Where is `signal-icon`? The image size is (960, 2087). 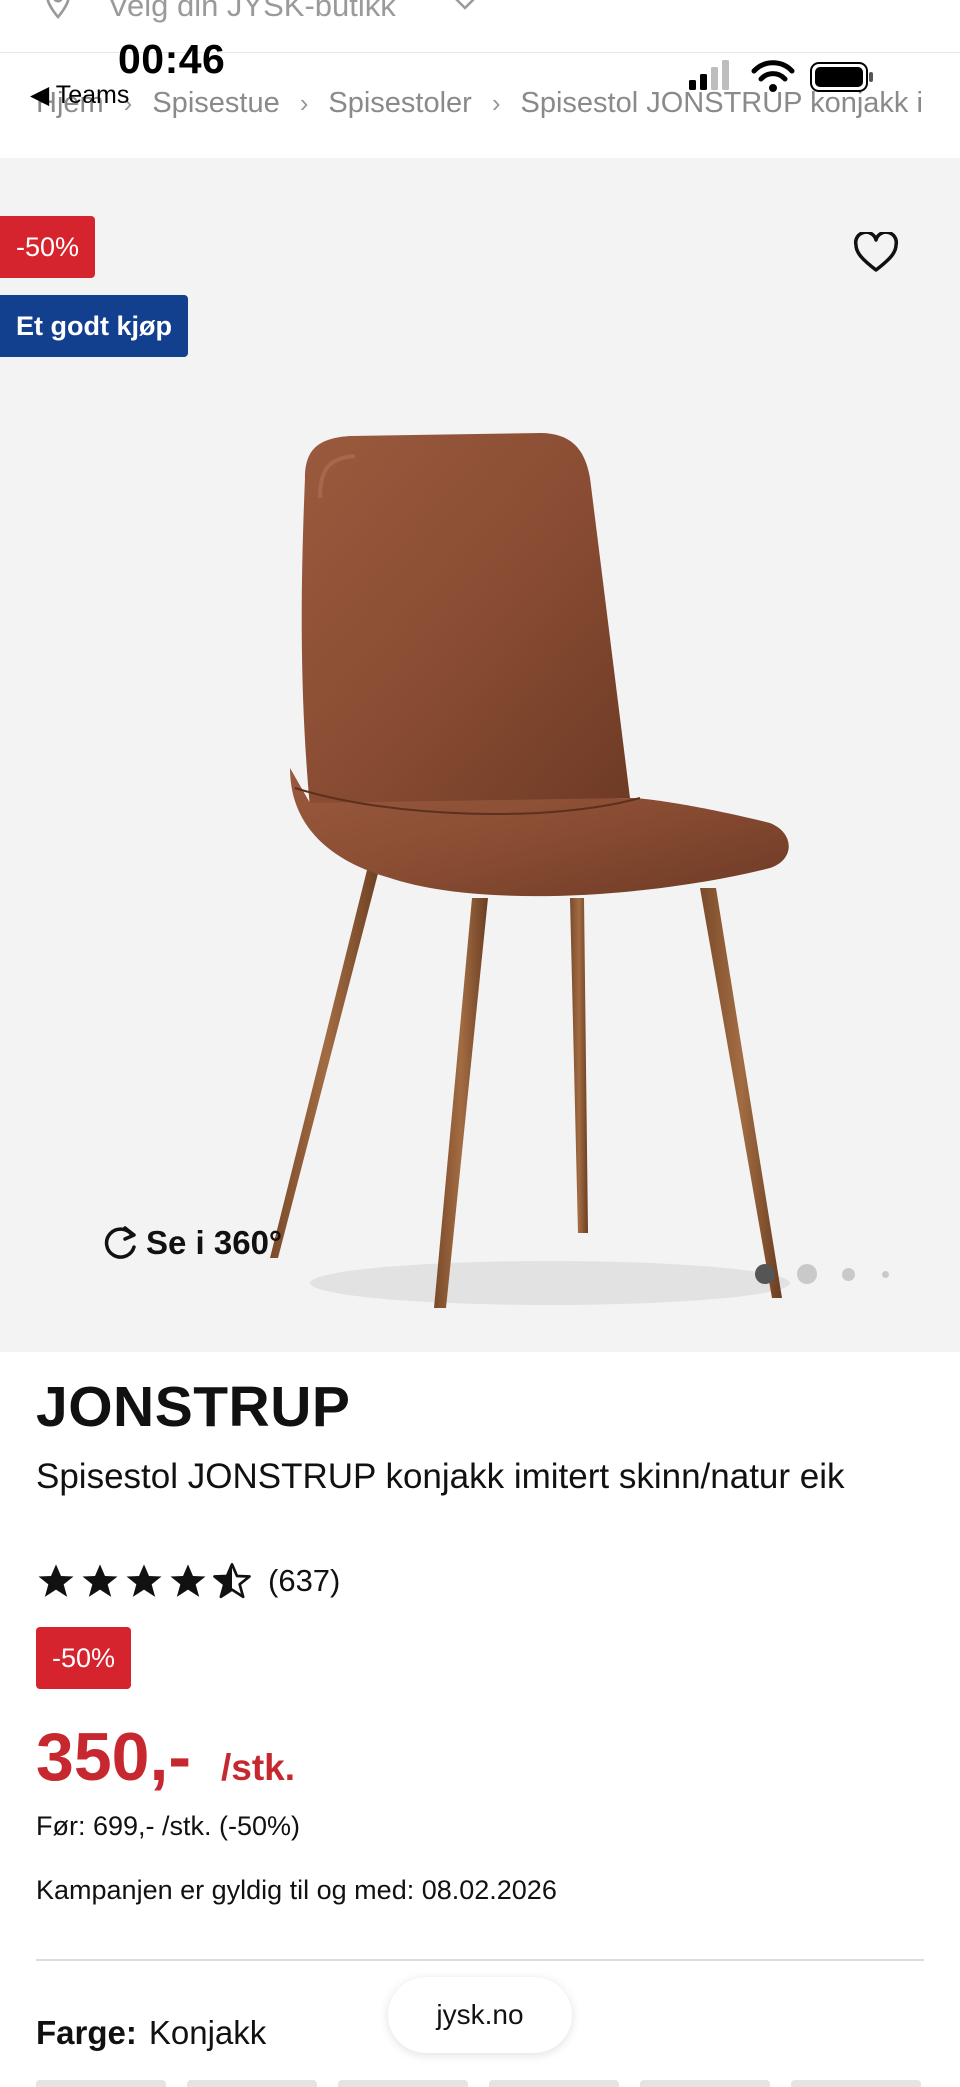
signal-icon is located at coordinates (709, 75).